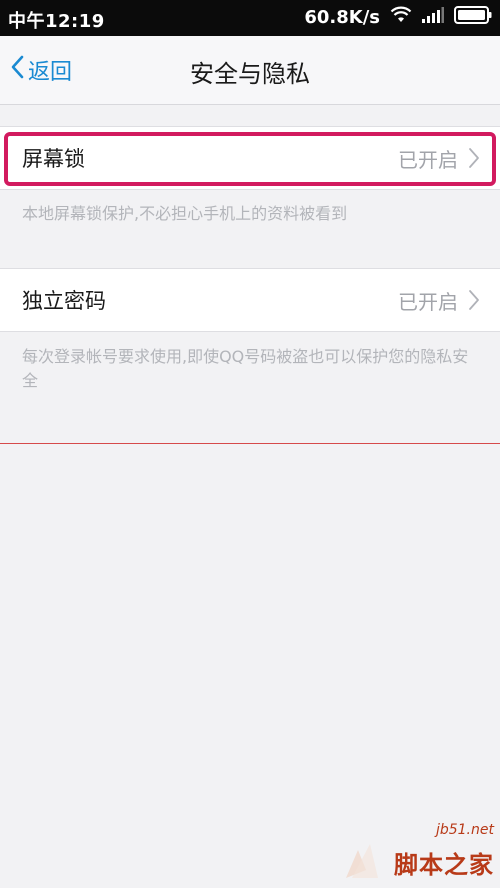  Describe the element at coordinates (250, 443) in the screenshot. I see `divider` at that location.